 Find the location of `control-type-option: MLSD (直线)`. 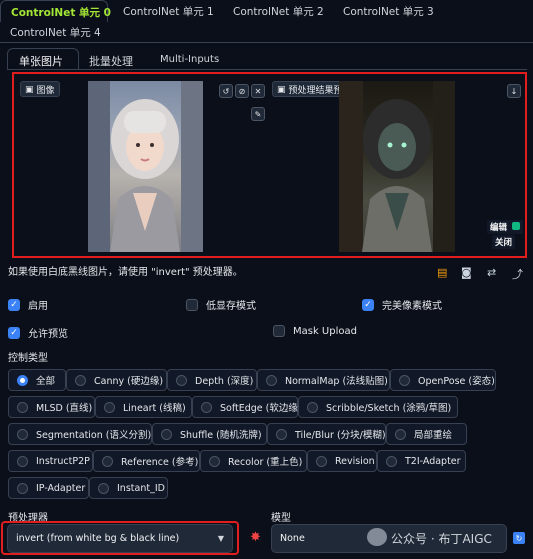

control-type-option: MLSD (直线) is located at coordinates (51, 407).